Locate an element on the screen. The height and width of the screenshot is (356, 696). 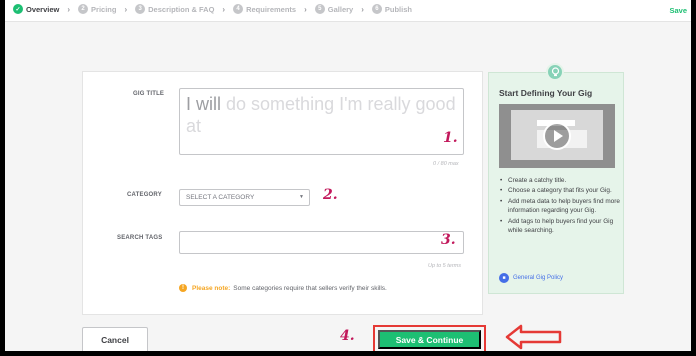
caret-down-icon: ▼ is located at coordinates (301, 197).